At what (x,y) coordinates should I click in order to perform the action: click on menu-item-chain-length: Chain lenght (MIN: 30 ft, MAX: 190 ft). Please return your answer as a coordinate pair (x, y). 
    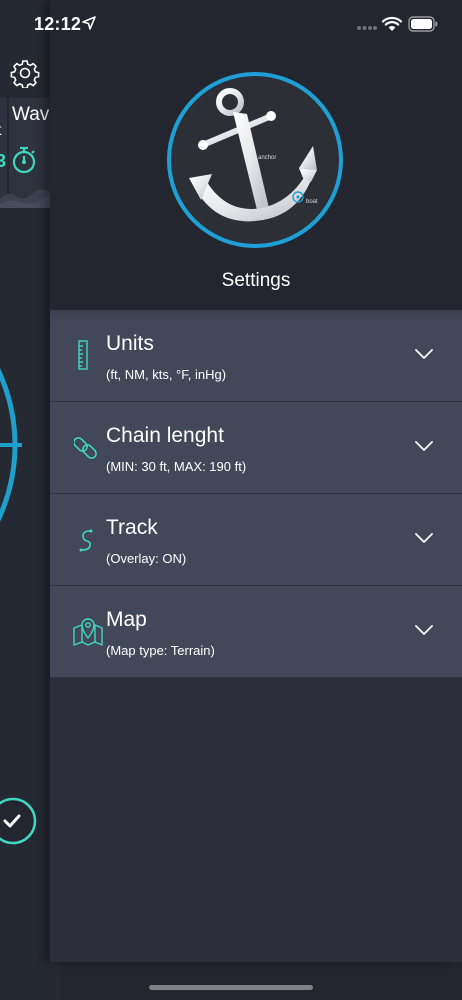
    Looking at the image, I should click on (256, 448).